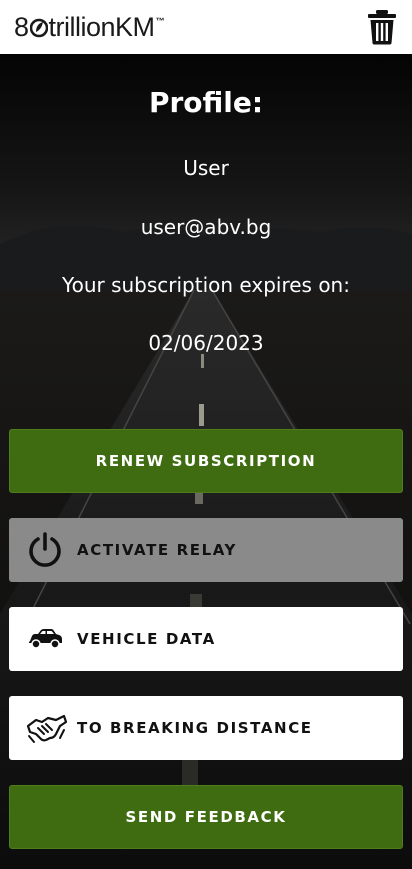 The image size is (412, 869). I want to click on top-bar: 8 trillionKM ™, so click(206, 27).